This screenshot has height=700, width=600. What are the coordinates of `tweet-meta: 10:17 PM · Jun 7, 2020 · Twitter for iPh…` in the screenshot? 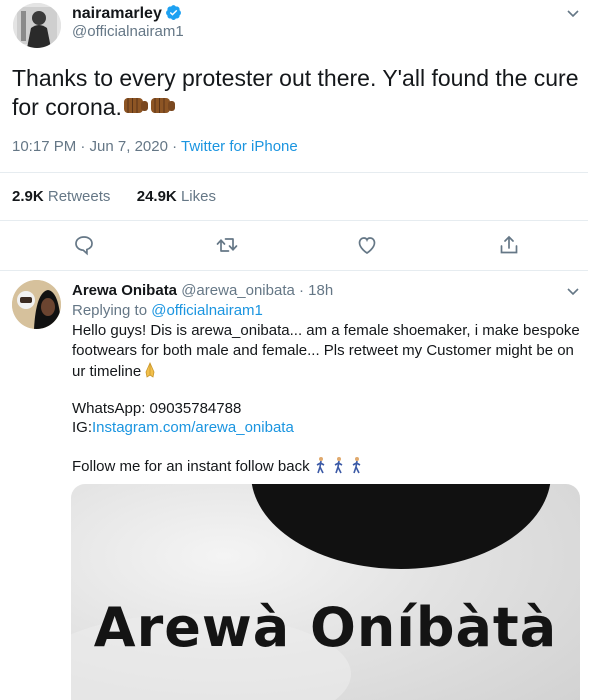 It's located at (155, 146).